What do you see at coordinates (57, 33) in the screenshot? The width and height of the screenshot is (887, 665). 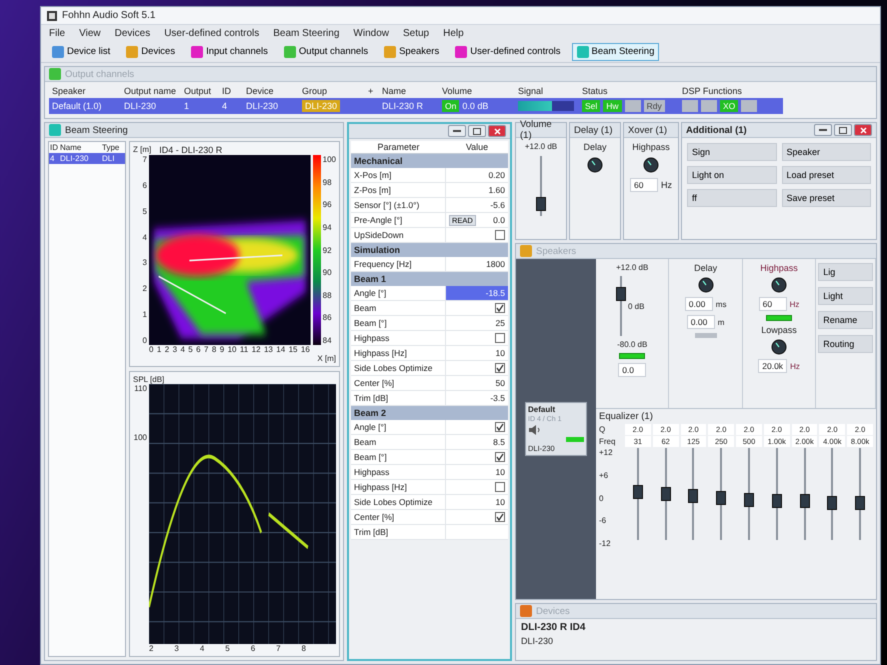 I see `menu-item: File` at bounding box center [57, 33].